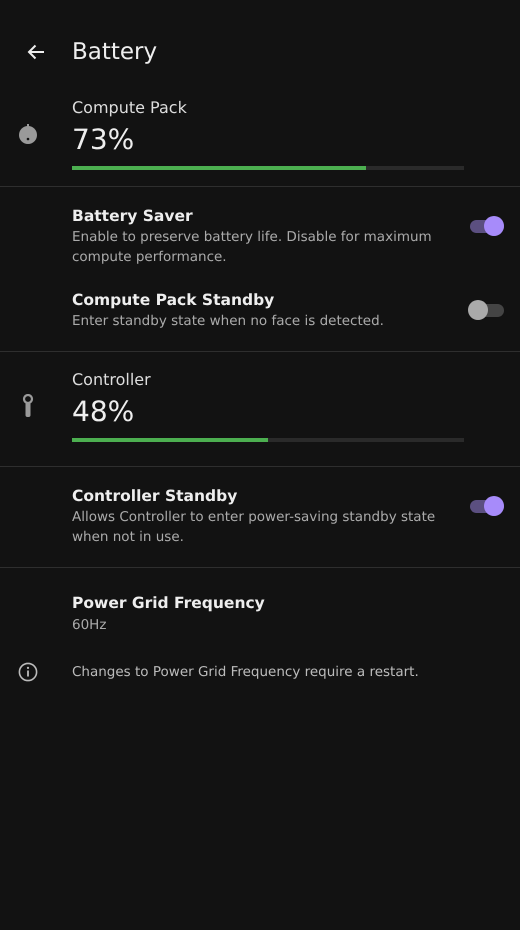 Image resolution: width=520 pixels, height=930 pixels. Describe the element at coordinates (155, 496) in the screenshot. I see `setting-title: Controller Standby` at that location.